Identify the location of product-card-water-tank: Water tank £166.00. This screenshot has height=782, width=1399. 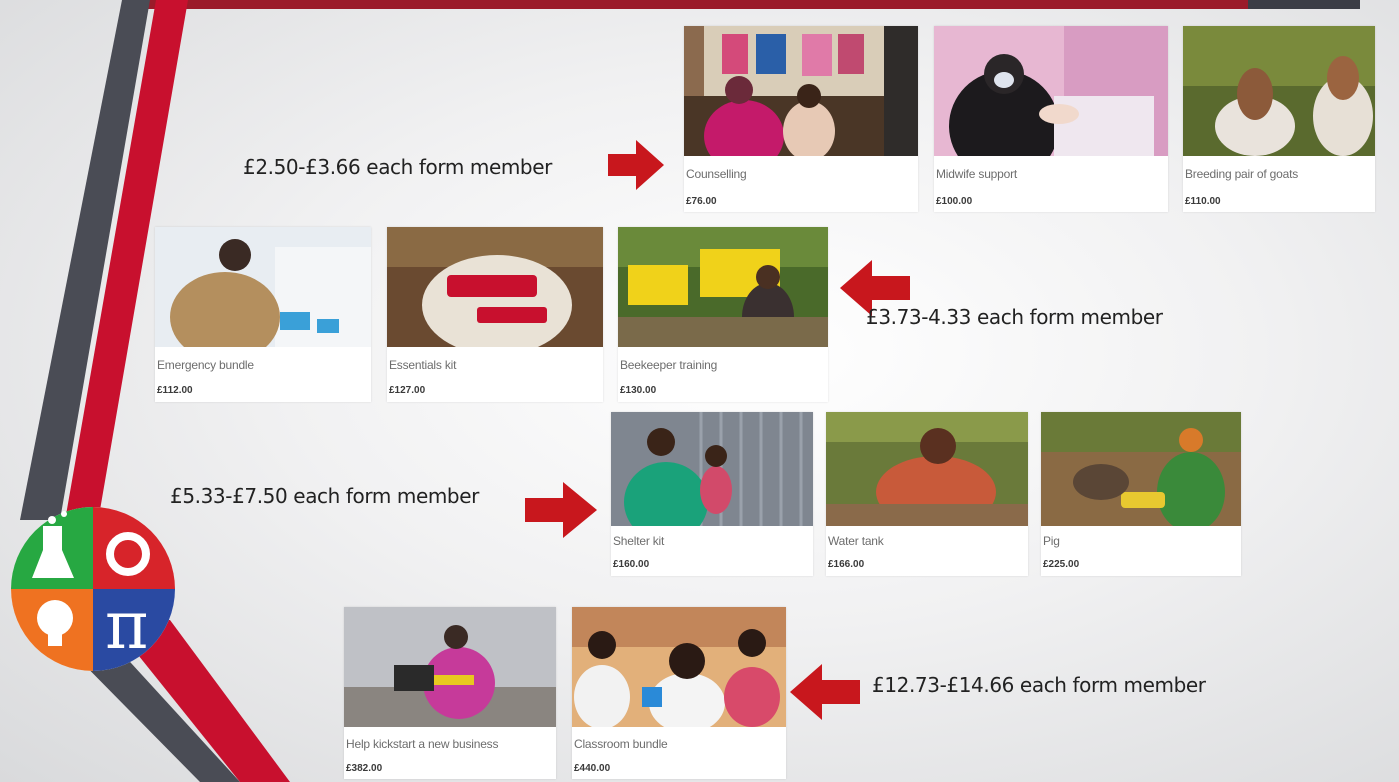
(927, 494).